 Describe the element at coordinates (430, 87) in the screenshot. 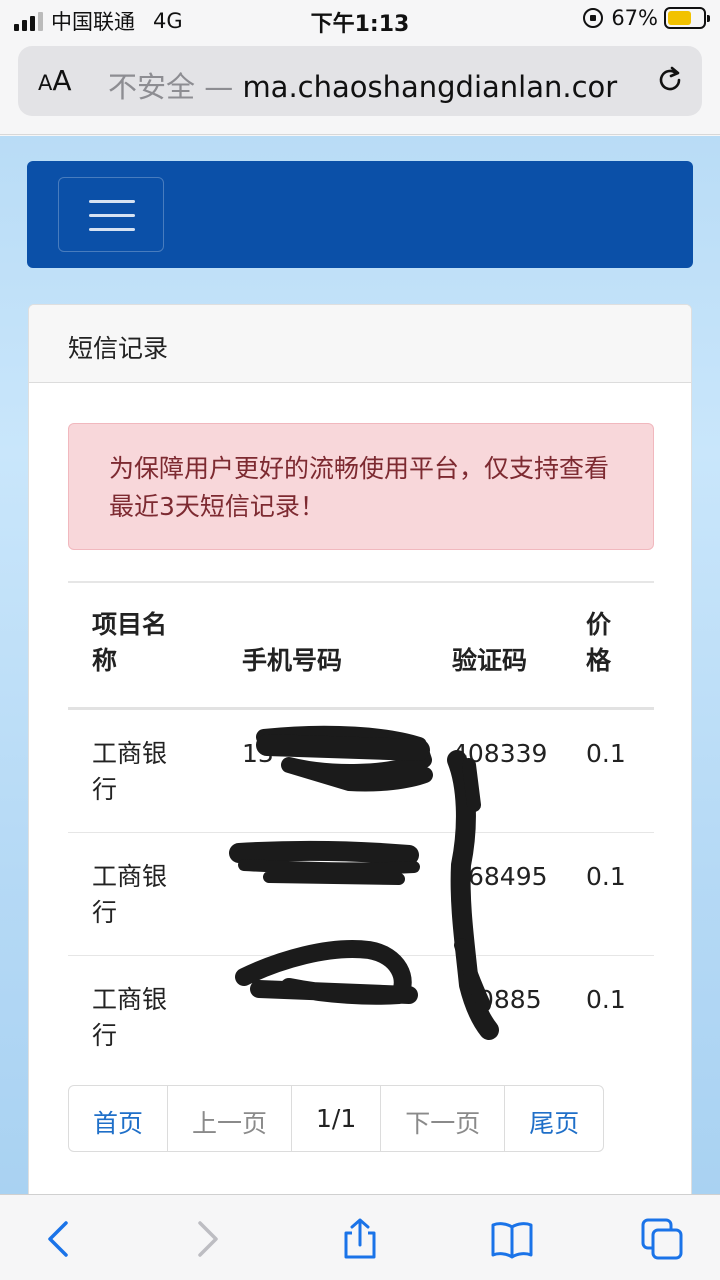

I see `url-domain: ma.chaoshangdianlan.cor` at that location.